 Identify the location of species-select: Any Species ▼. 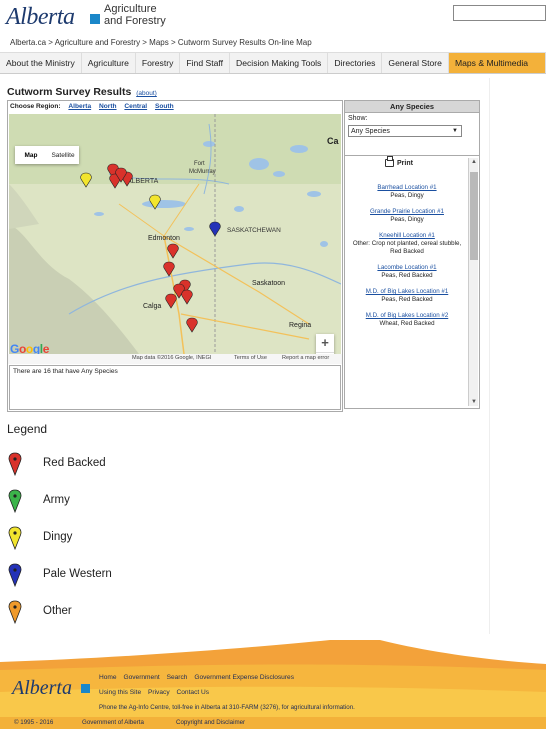
(405, 131).